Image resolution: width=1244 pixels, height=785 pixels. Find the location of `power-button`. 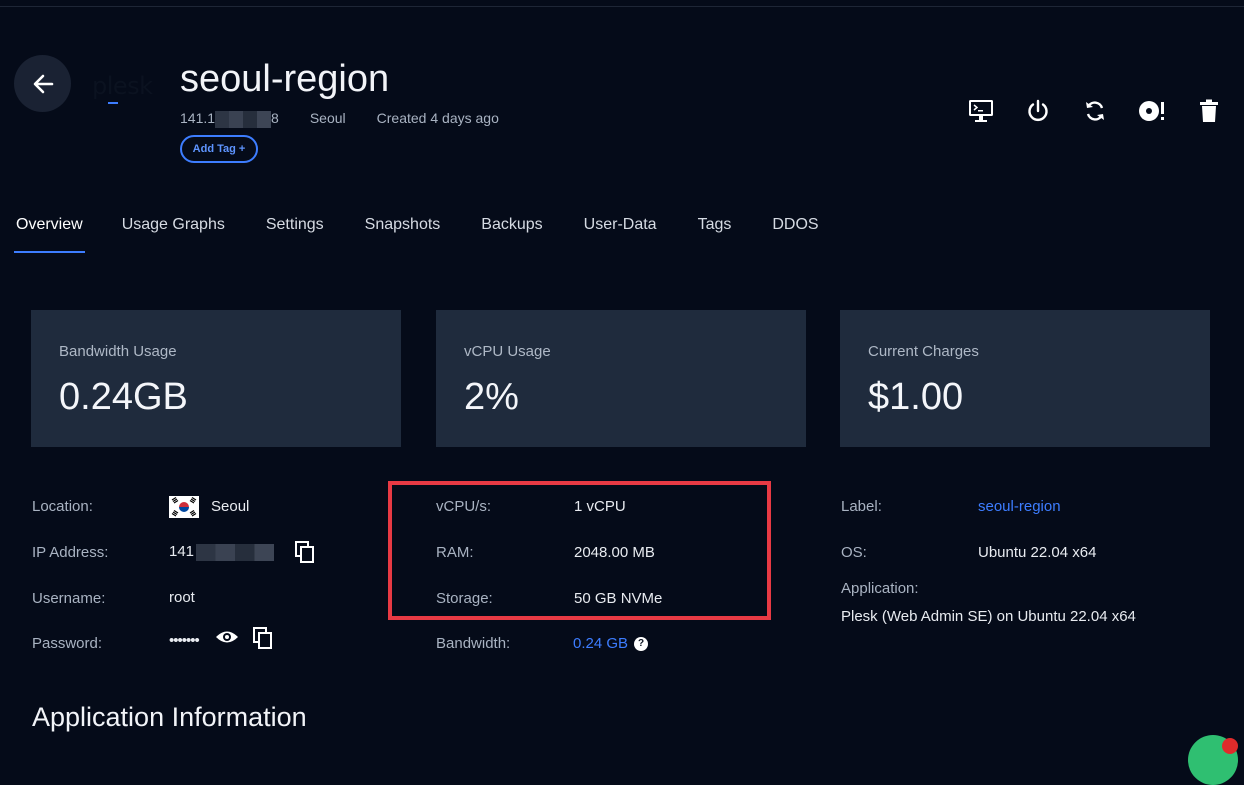

power-button is located at coordinates (1038, 111).